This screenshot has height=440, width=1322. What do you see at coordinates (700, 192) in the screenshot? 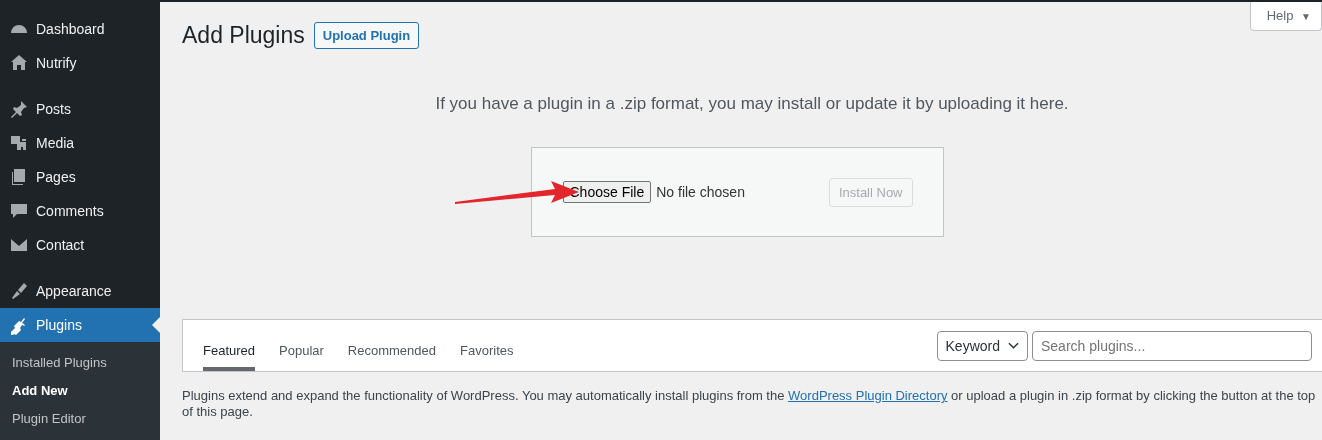
I see `file-status: No file chosen` at bounding box center [700, 192].